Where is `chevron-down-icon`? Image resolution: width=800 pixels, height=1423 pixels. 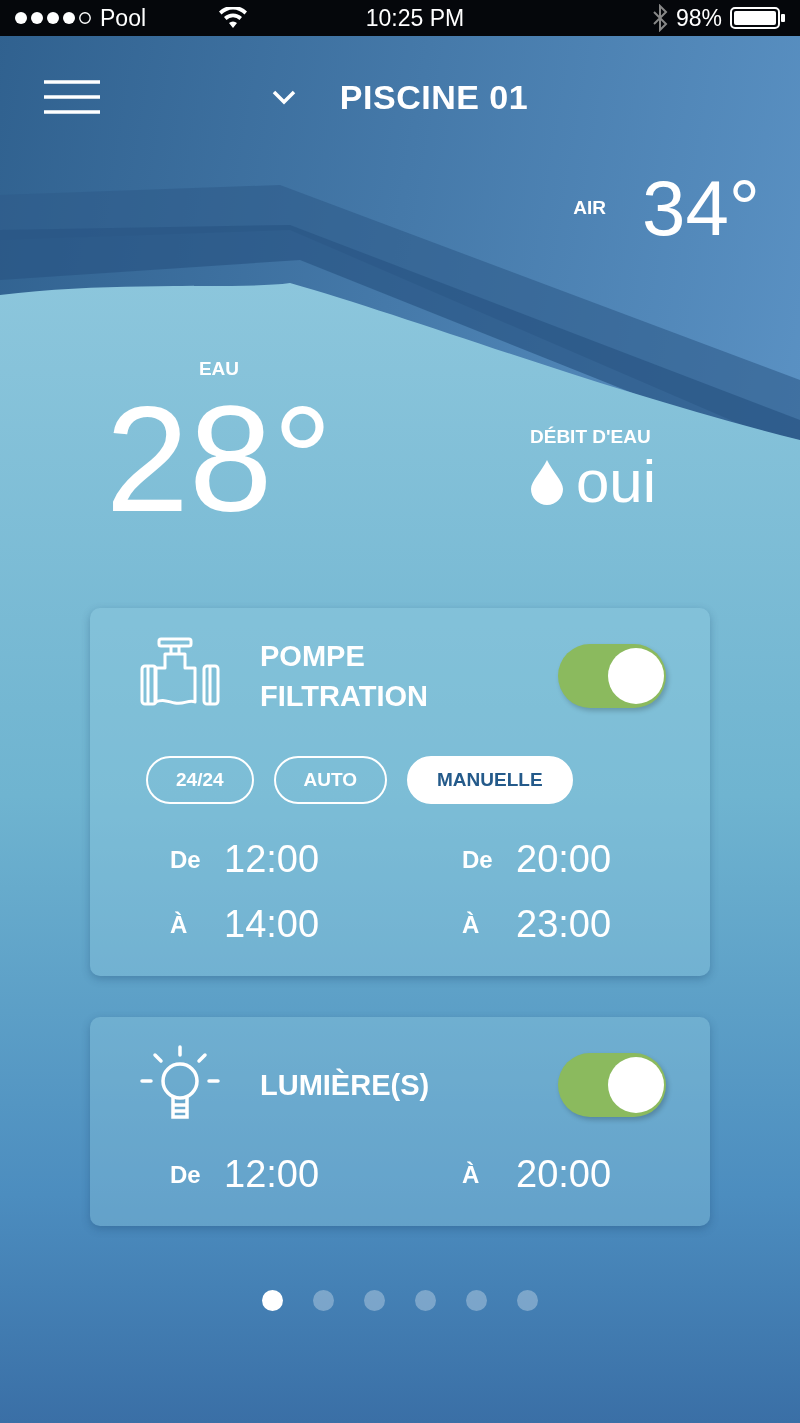
chevron-down-icon is located at coordinates (283, 97).